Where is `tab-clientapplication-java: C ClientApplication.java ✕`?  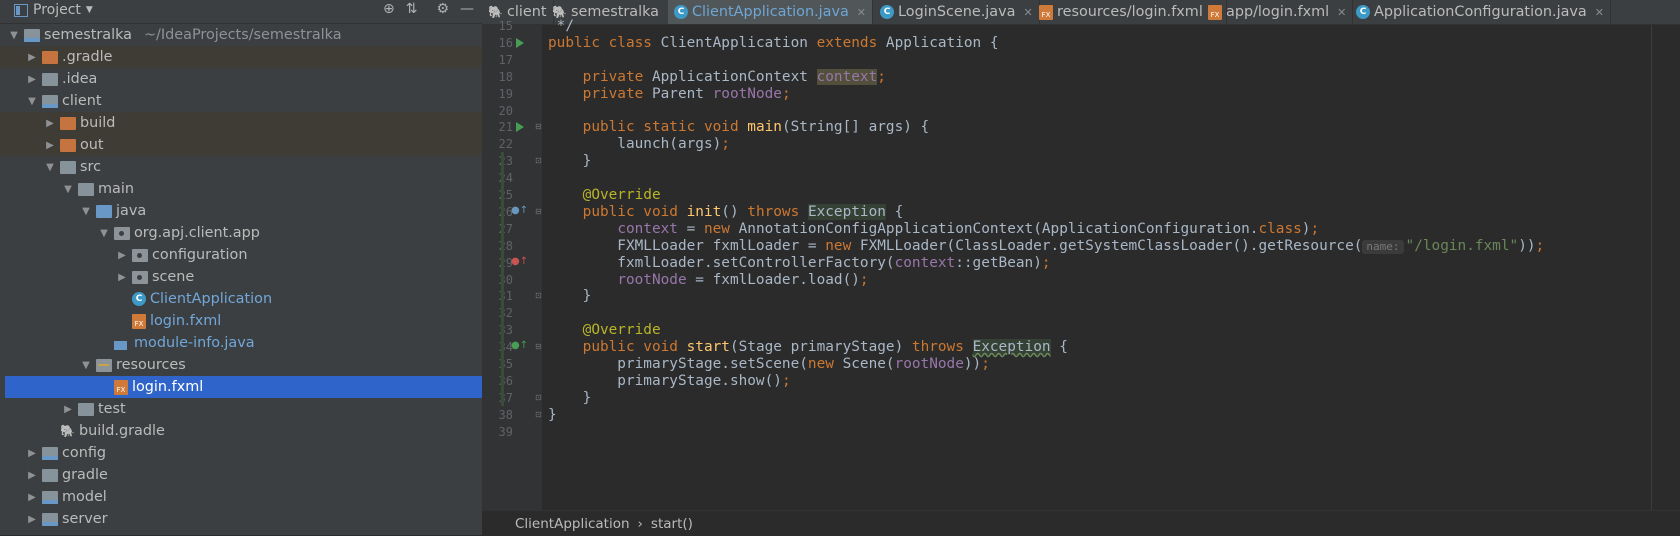
tab-clientapplication-java: C ClientApplication.java ✕ is located at coordinates (771, 12).